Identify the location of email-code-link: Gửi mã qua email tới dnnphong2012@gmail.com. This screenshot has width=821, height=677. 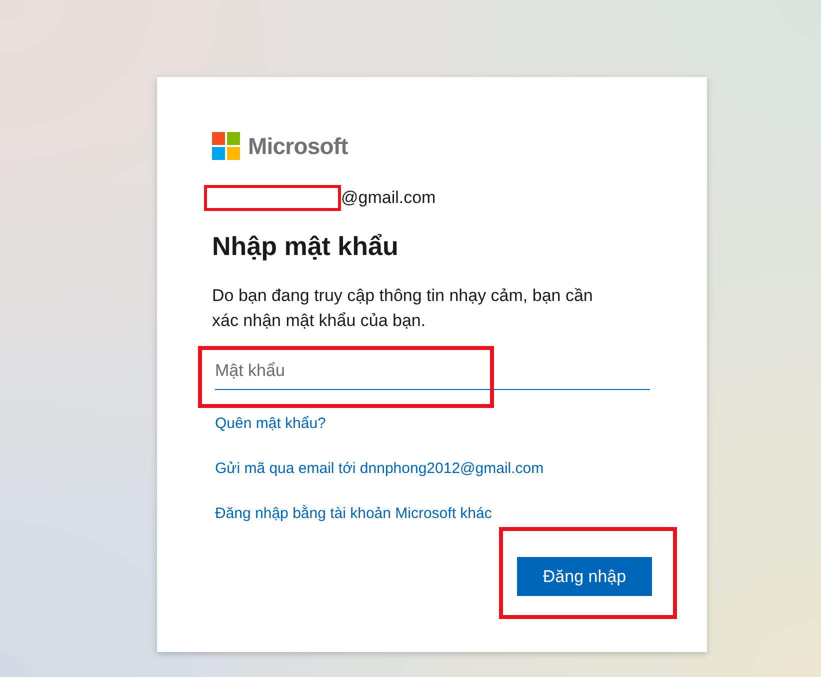
(379, 469).